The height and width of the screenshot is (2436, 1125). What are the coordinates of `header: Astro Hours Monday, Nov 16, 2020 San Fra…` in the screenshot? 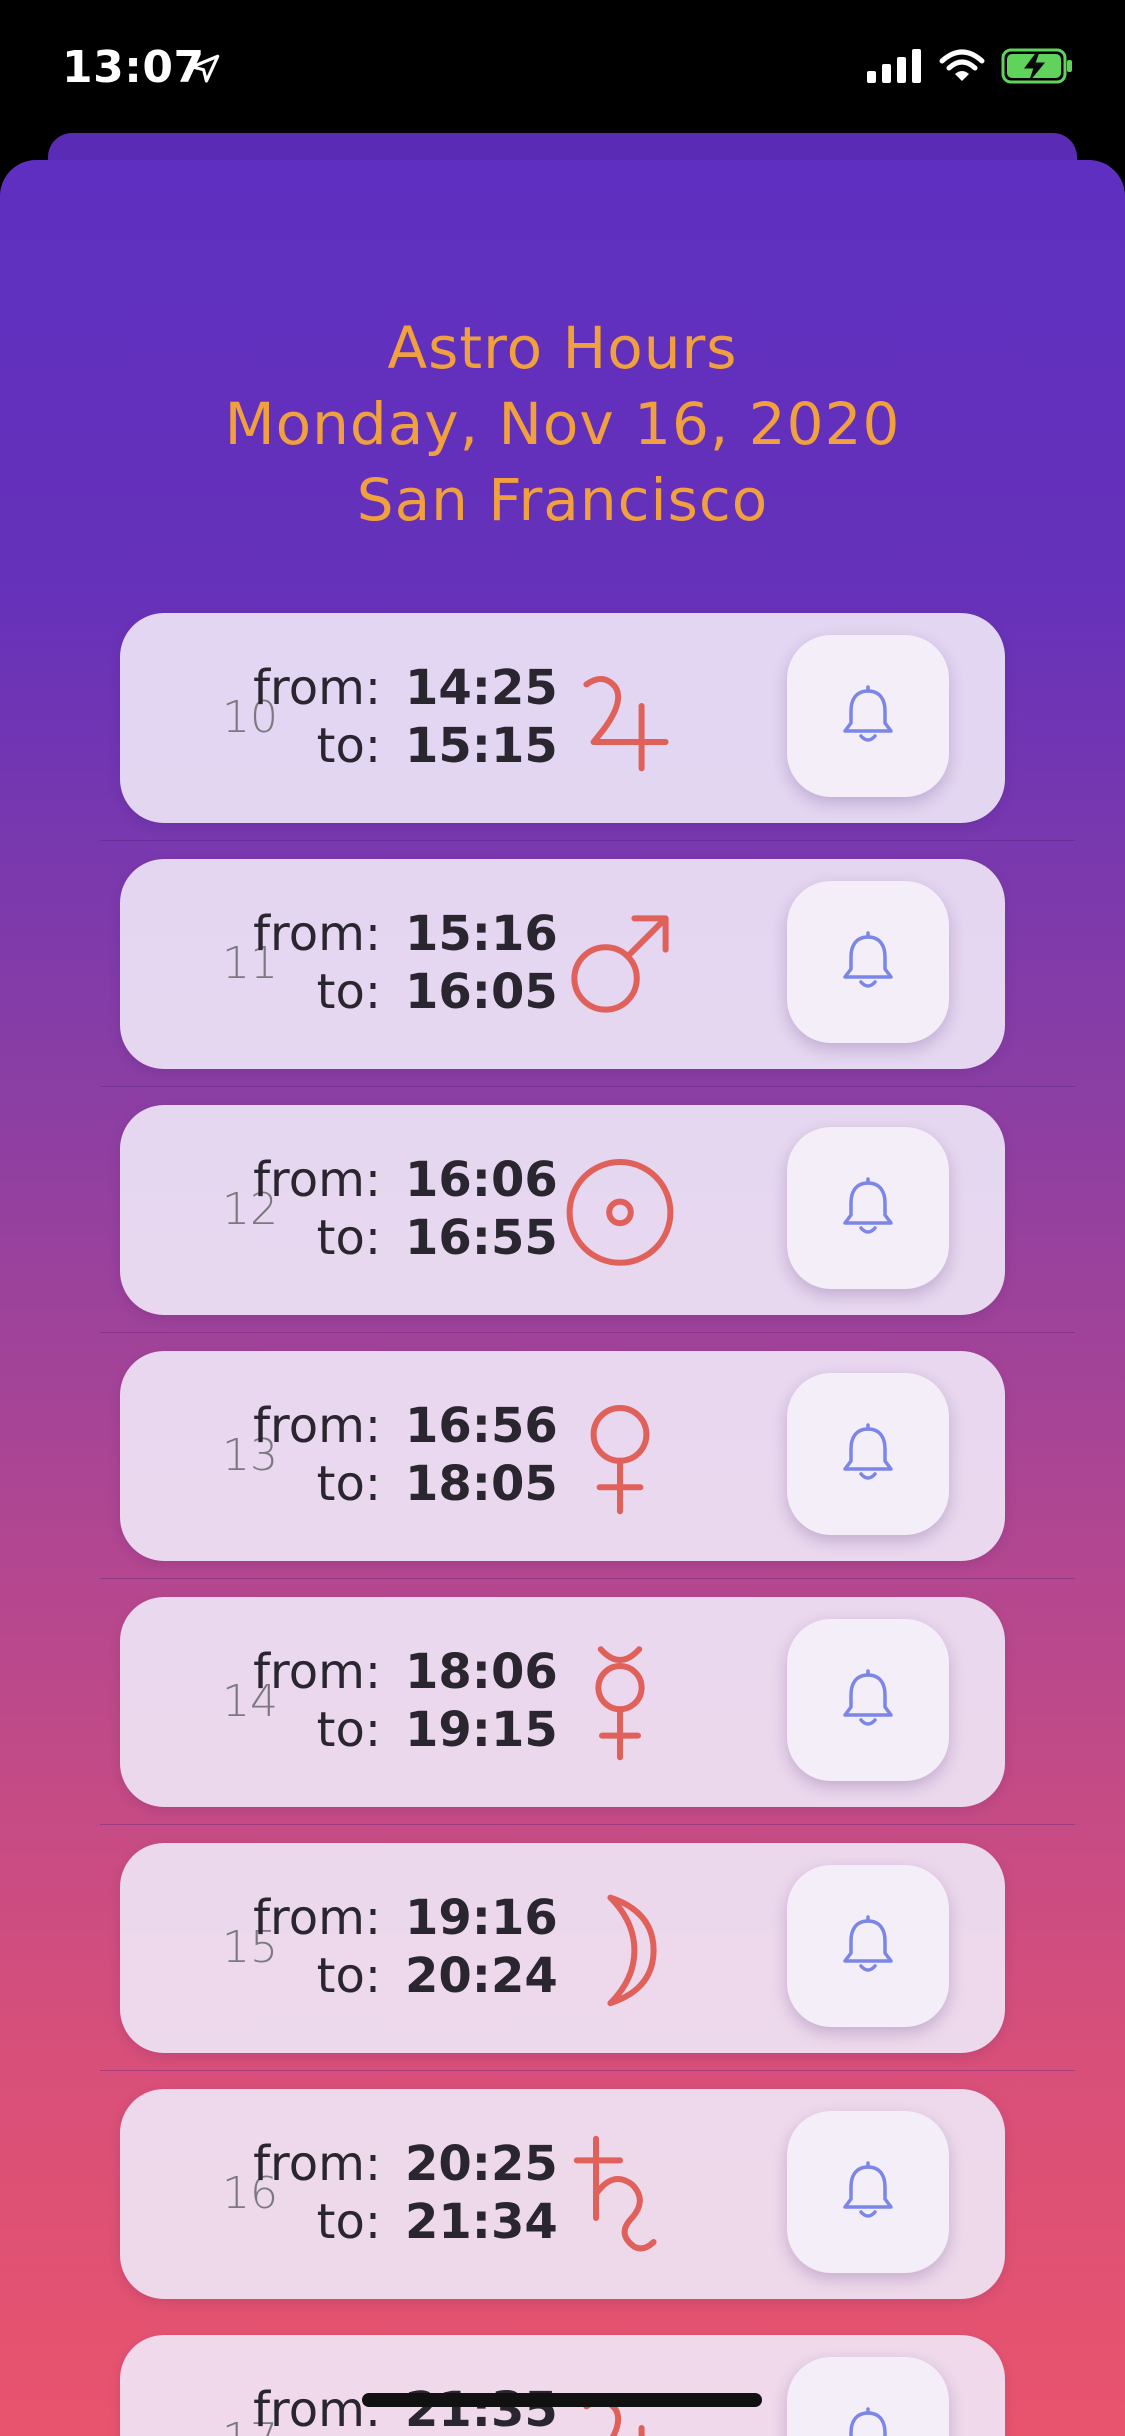 It's located at (562, 424).